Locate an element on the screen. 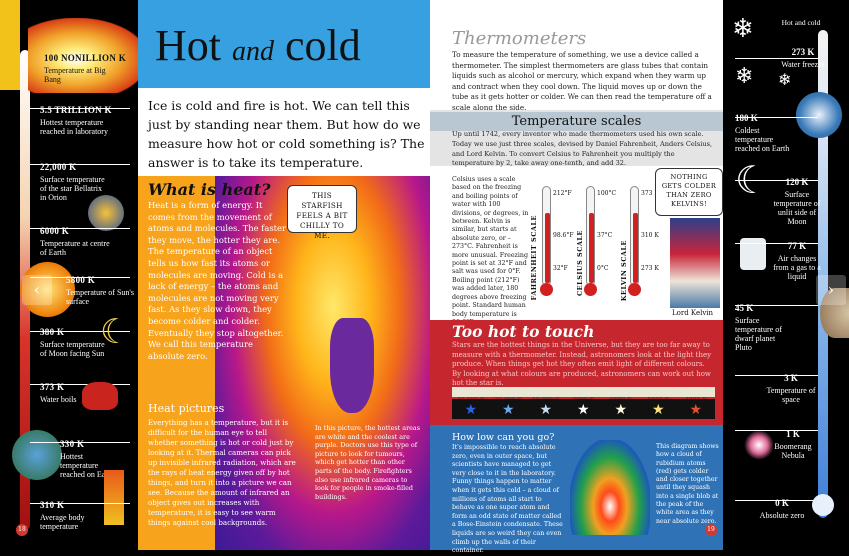  bose-einstein-diagram is located at coordinates (610, 487).